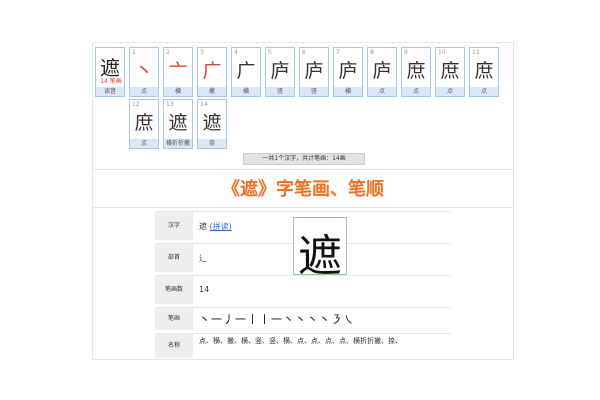 Image resolution: width=600 pixels, height=400 pixels. Describe the element at coordinates (304, 52) in the screenshot. I see `stroke-number: 6` at that location.